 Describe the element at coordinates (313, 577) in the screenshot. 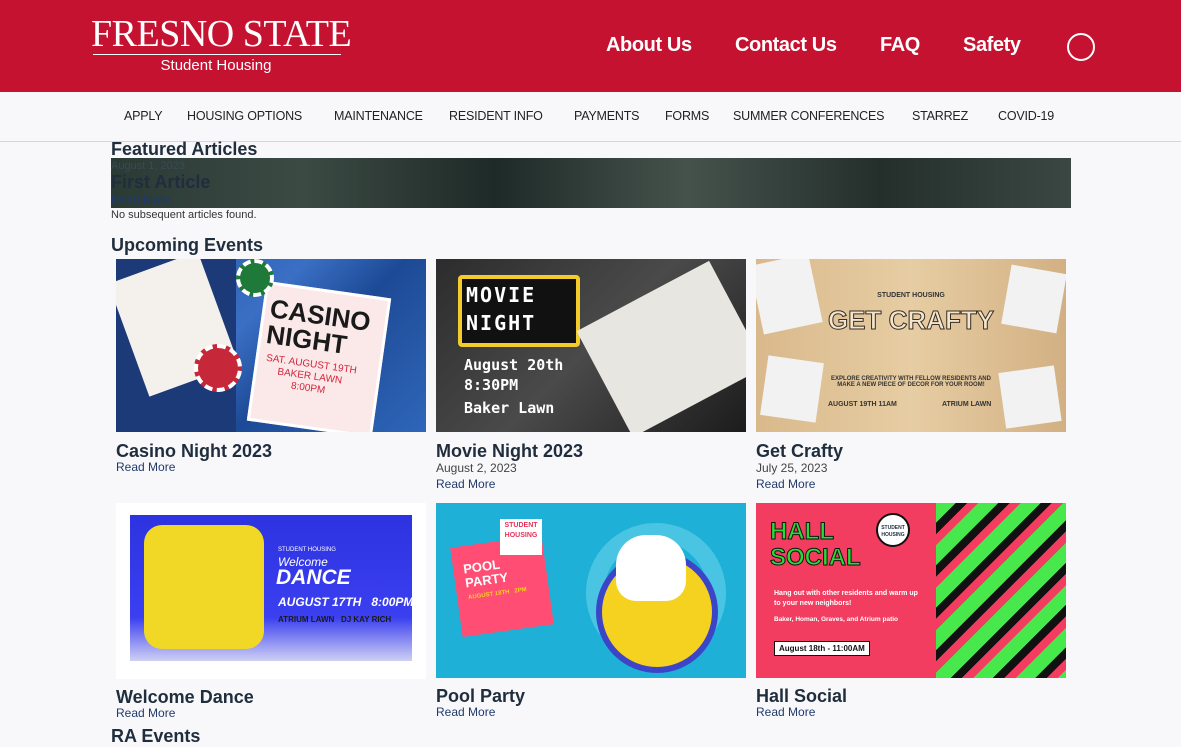

I see `dance-poster-title: DANCE` at that location.